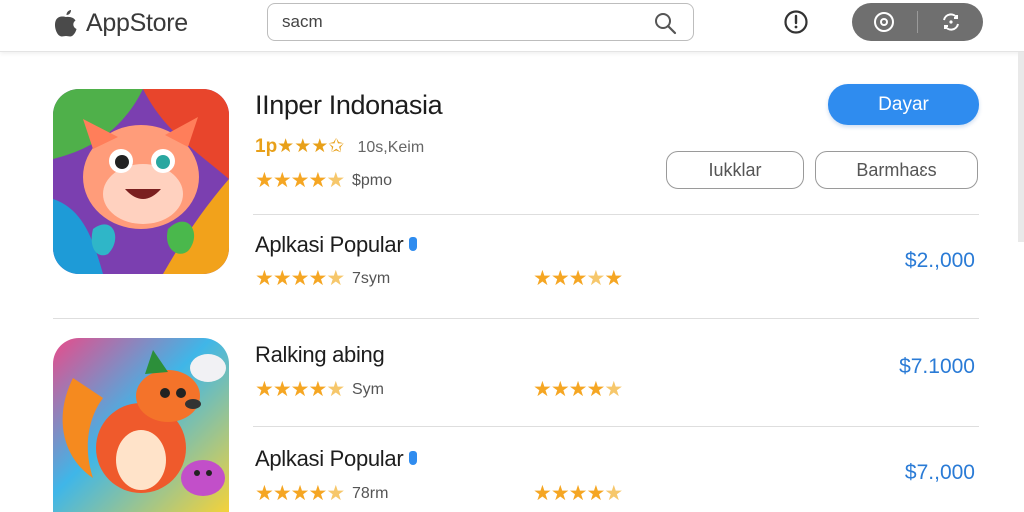  Describe the element at coordinates (371, 278) in the screenshot. I see `list-item-count: 7sym` at that location.